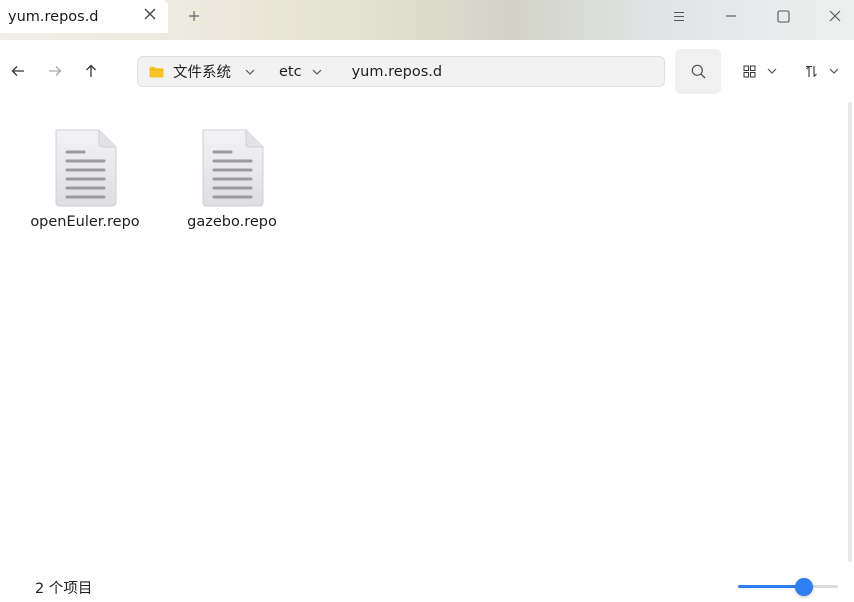 This screenshot has width=854, height=602. What do you see at coordinates (427, 20) in the screenshot?
I see `title-bar: yum.repos.d` at bounding box center [427, 20].